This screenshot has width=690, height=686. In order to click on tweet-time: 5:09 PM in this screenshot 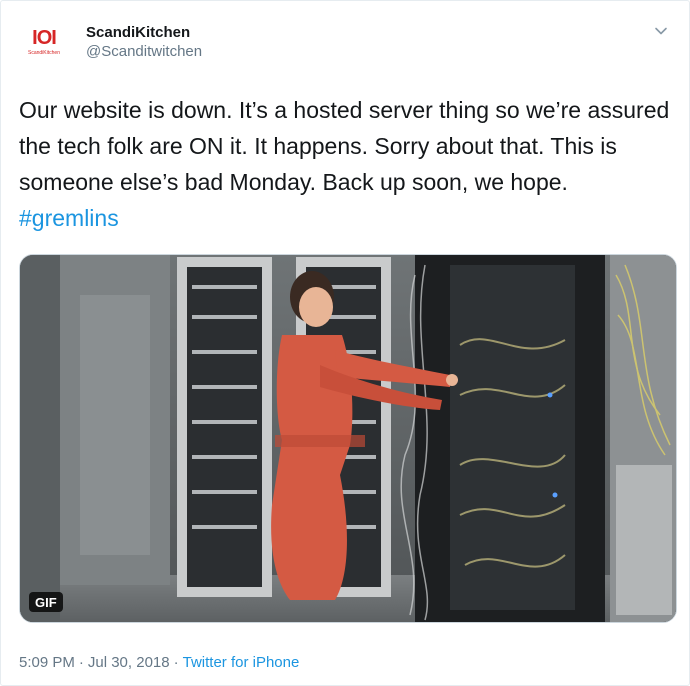, I will do `click(47, 662)`.